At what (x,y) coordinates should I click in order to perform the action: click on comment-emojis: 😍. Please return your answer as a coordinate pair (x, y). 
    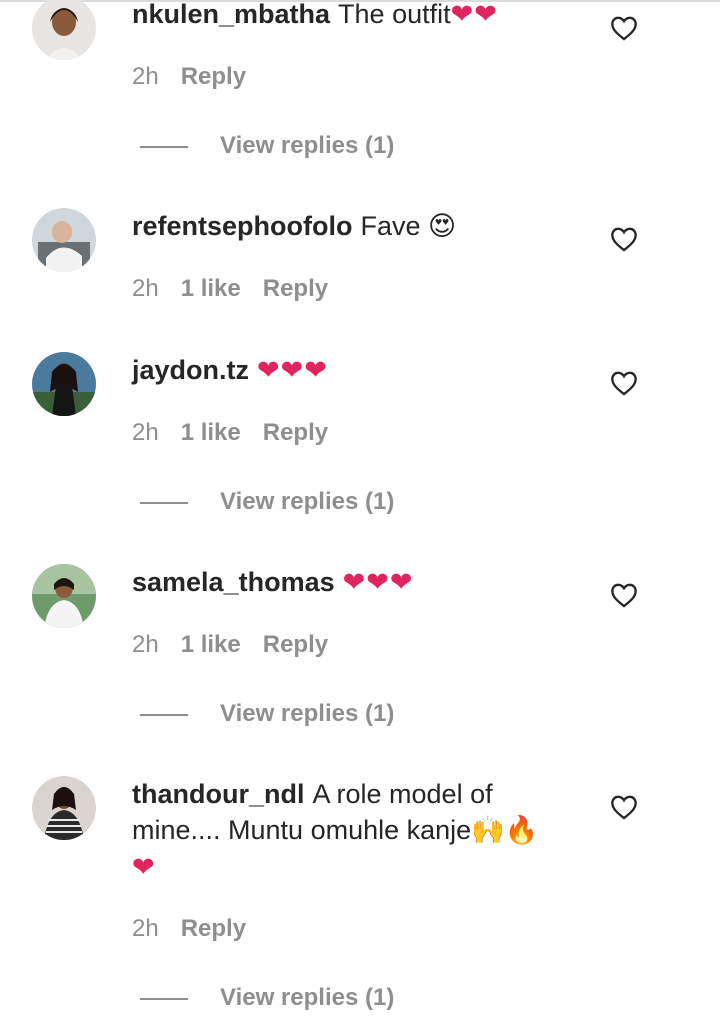
    Looking at the image, I should click on (442, 226).